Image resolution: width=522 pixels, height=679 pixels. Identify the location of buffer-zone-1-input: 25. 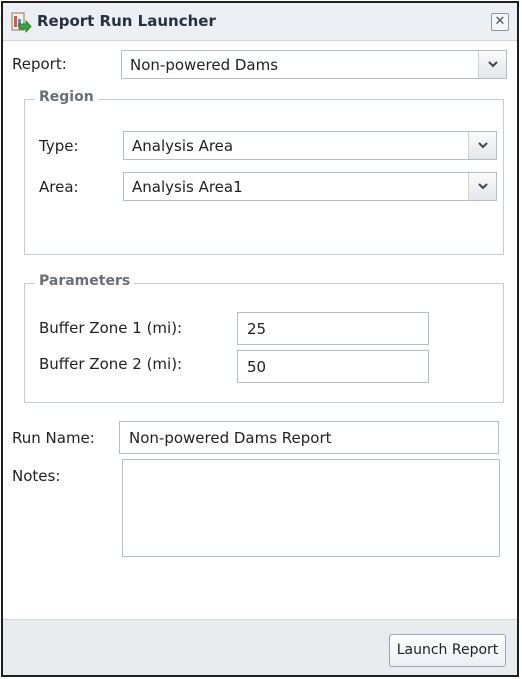
(333, 328).